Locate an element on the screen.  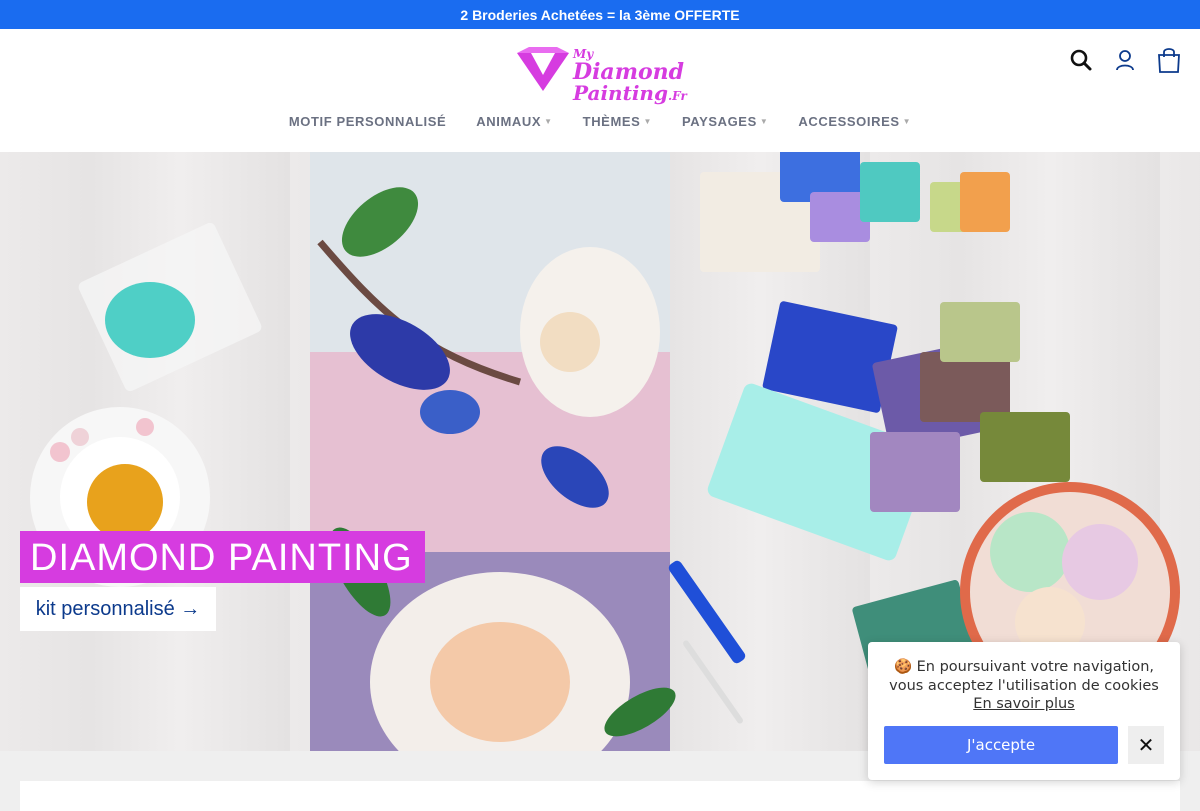
cookie-icon: 🍪 is located at coordinates (903, 667).